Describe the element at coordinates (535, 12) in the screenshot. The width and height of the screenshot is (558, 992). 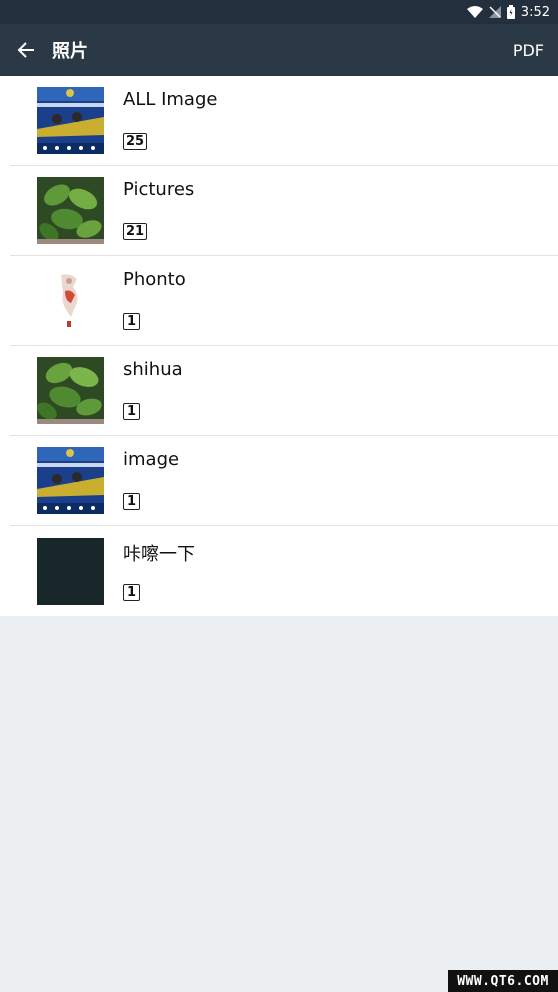
I see `status-time: 3:52` at that location.